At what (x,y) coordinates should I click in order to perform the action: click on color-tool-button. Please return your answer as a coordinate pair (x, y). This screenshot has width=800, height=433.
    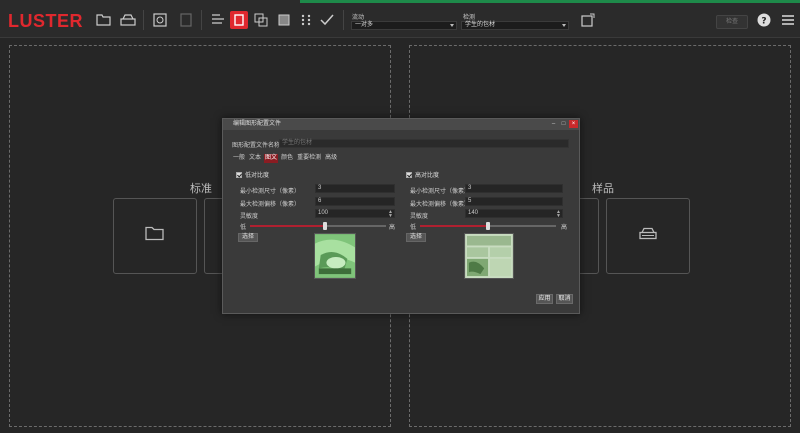
    Looking at the image, I should click on (284, 20).